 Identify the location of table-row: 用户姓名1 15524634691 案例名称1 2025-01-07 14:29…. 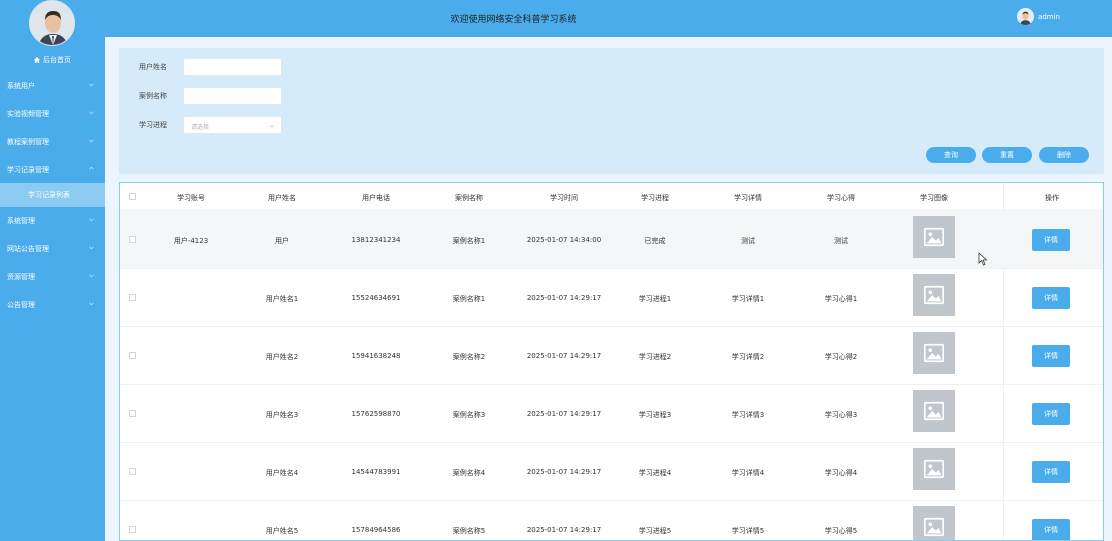
(611, 298).